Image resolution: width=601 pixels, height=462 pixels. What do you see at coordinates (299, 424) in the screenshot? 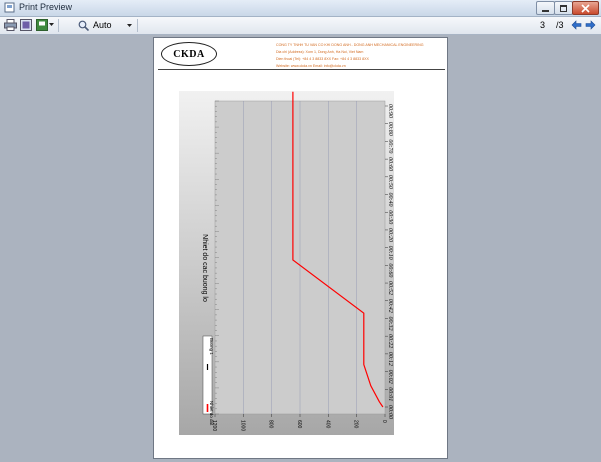
I see `temperature-tick-label: 600` at bounding box center [299, 424].